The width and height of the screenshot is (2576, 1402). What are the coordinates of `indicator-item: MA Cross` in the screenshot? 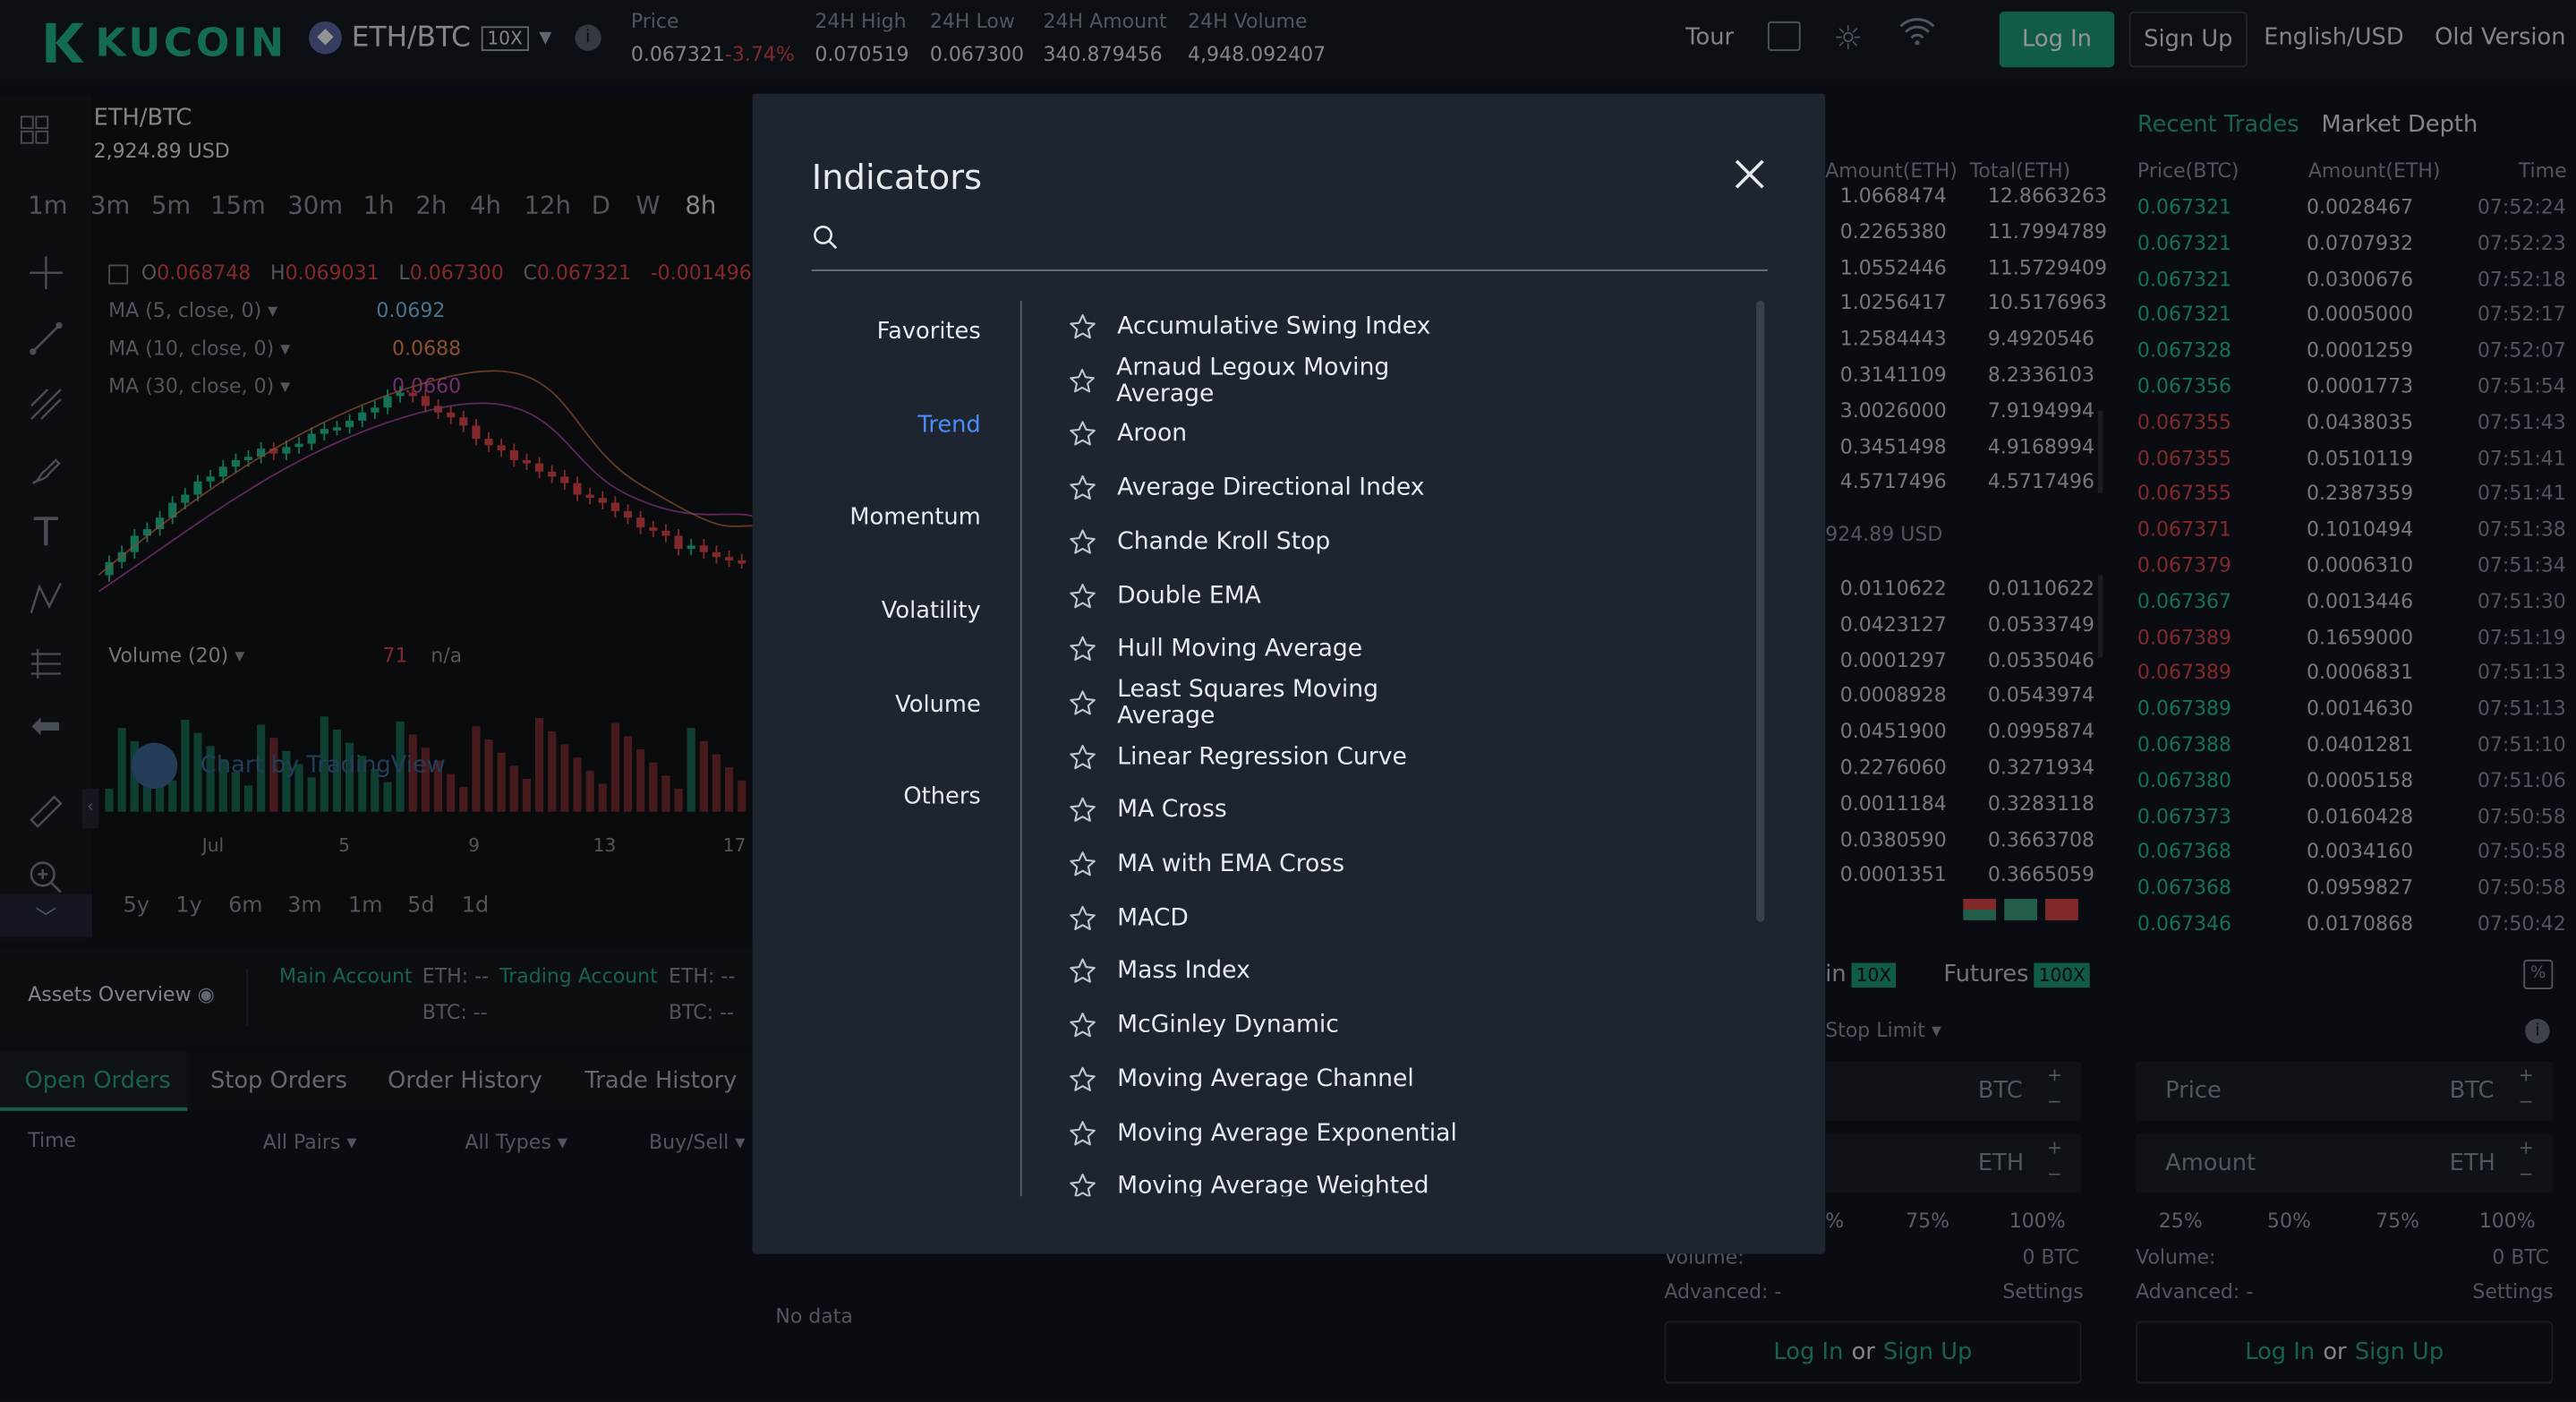 It's located at (1147, 810).